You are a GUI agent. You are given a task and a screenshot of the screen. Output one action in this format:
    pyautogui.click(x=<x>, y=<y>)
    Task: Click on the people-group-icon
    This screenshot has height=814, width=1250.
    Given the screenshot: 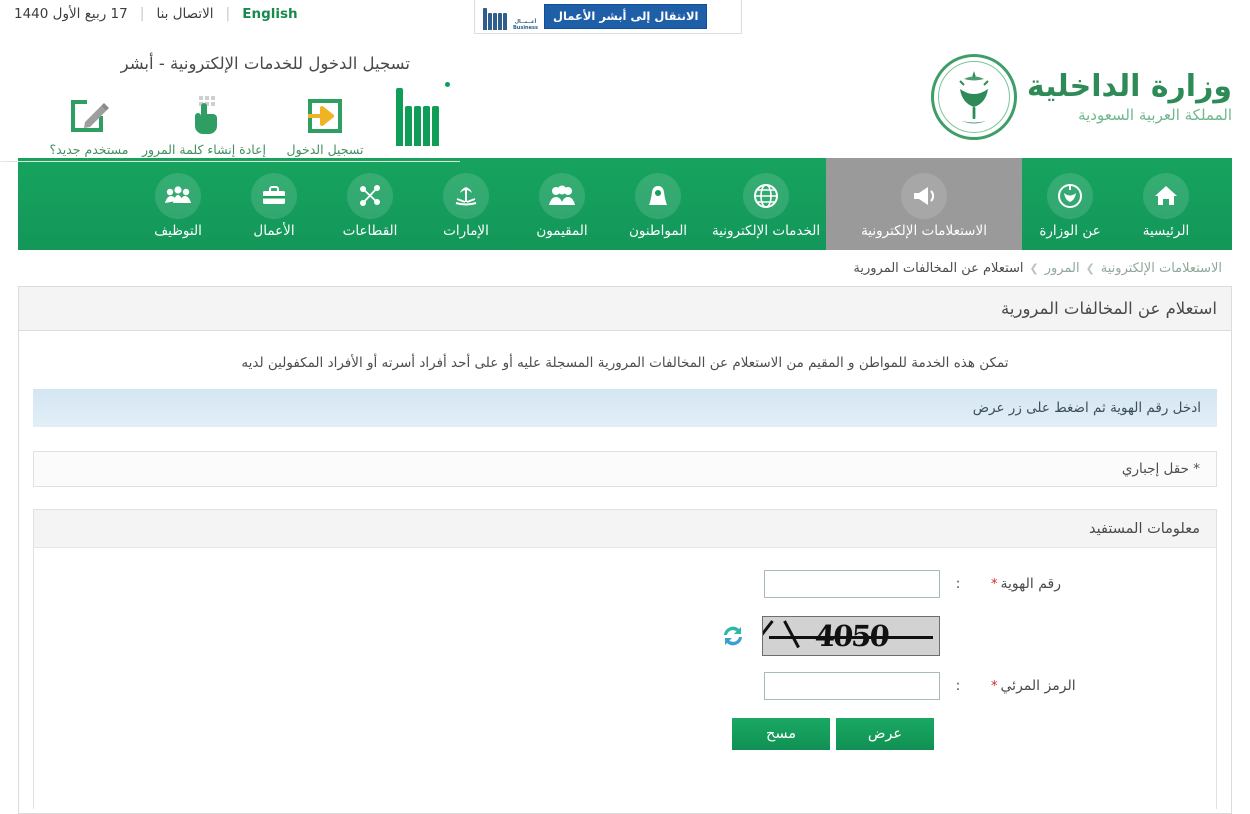 What is the action you would take?
    pyautogui.click(x=562, y=196)
    